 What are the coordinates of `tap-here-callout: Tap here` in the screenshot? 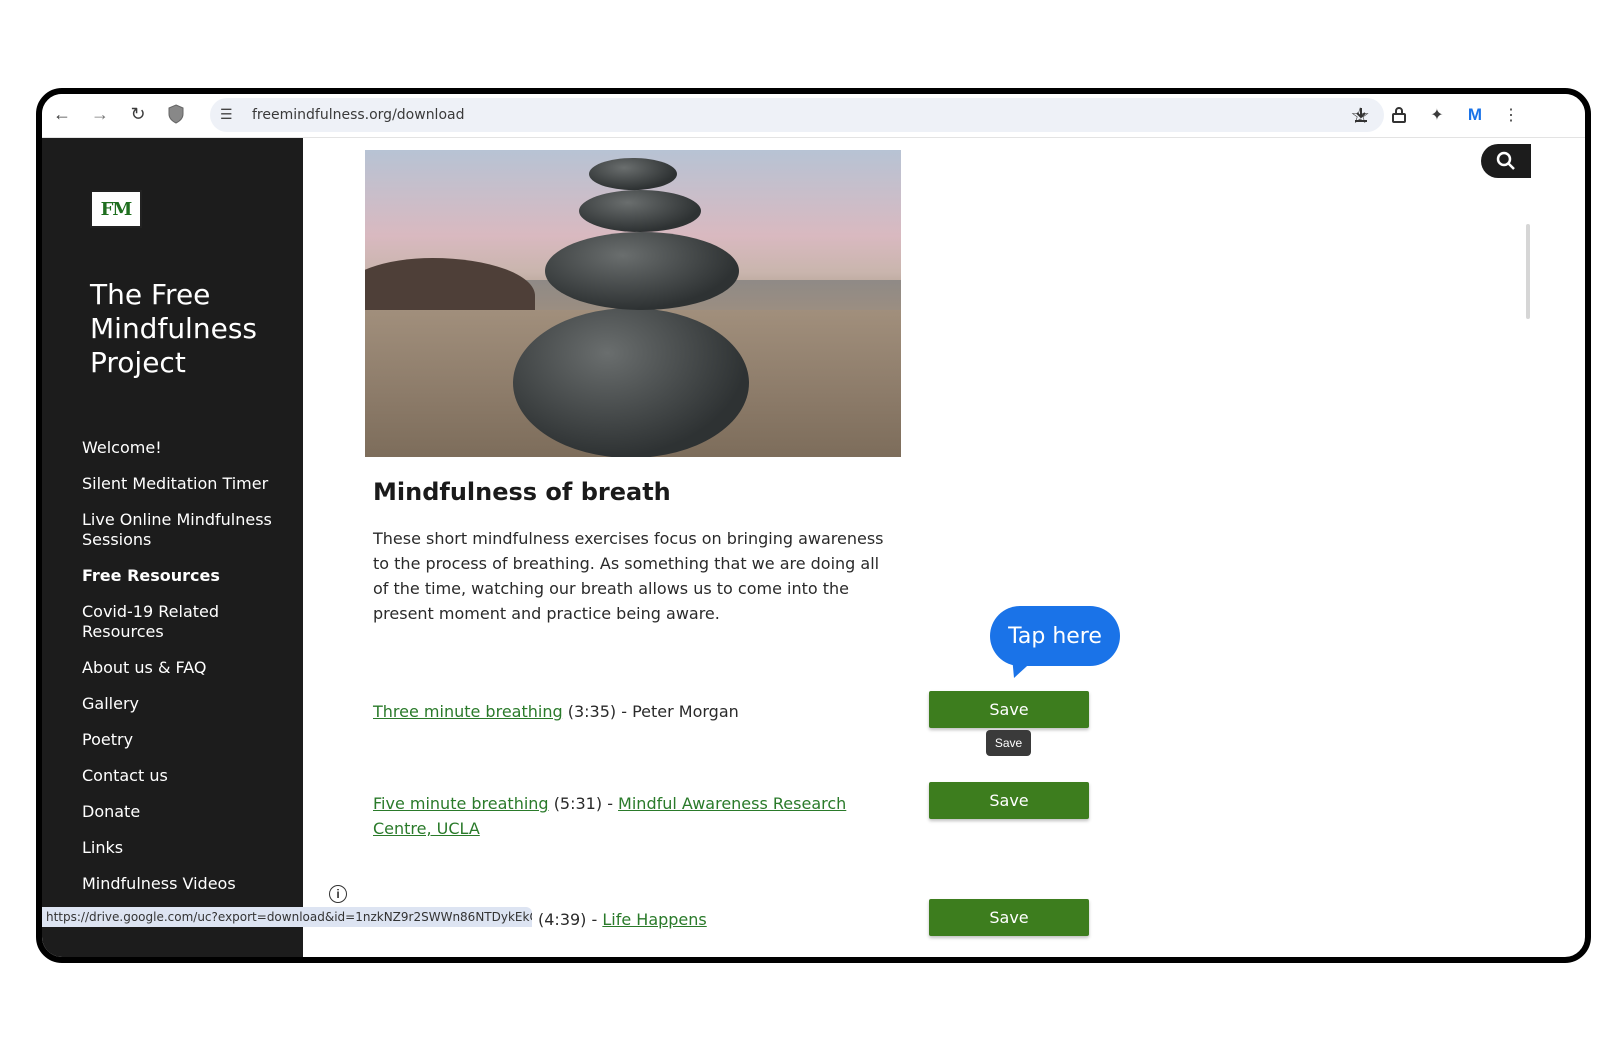 It's located at (1055, 636).